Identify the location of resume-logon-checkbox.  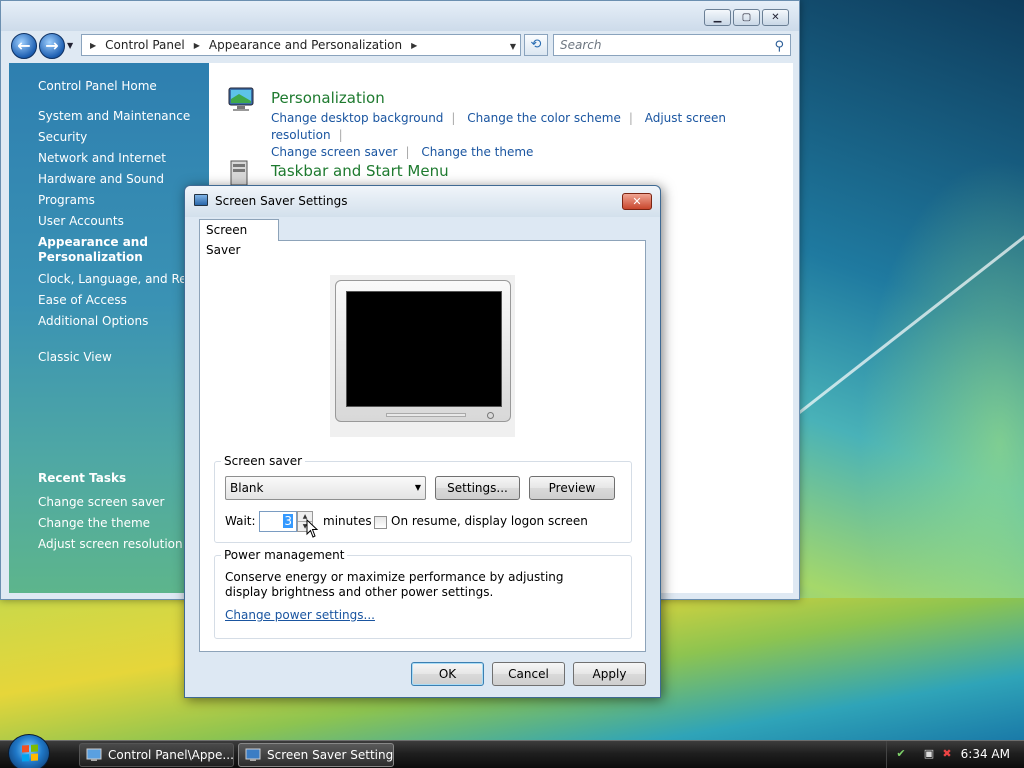
(380, 522).